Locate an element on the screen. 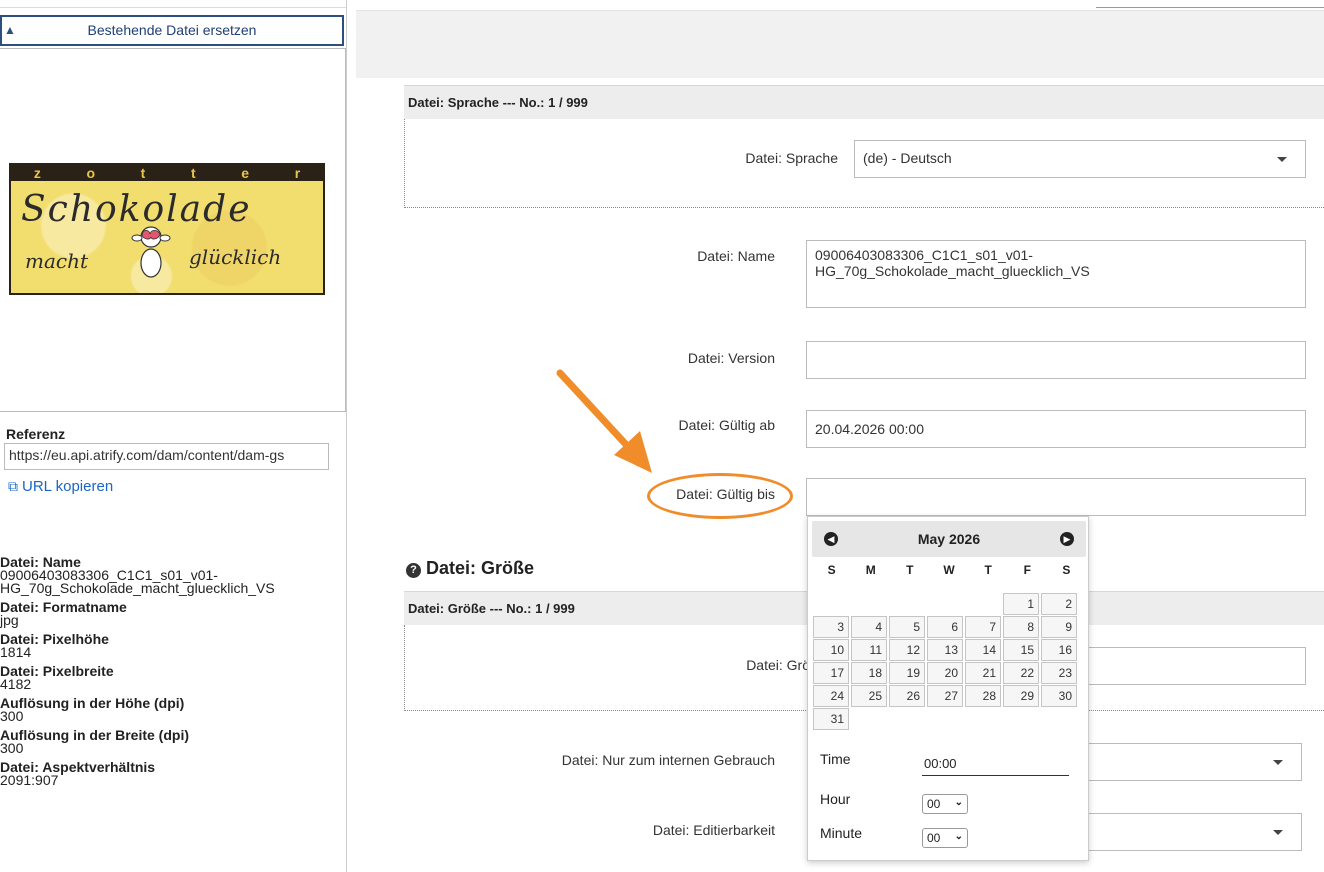 This screenshot has height=872, width=1324. meta-label: Auflösung in der Höhe (dpi) is located at coordinates (92, 703).